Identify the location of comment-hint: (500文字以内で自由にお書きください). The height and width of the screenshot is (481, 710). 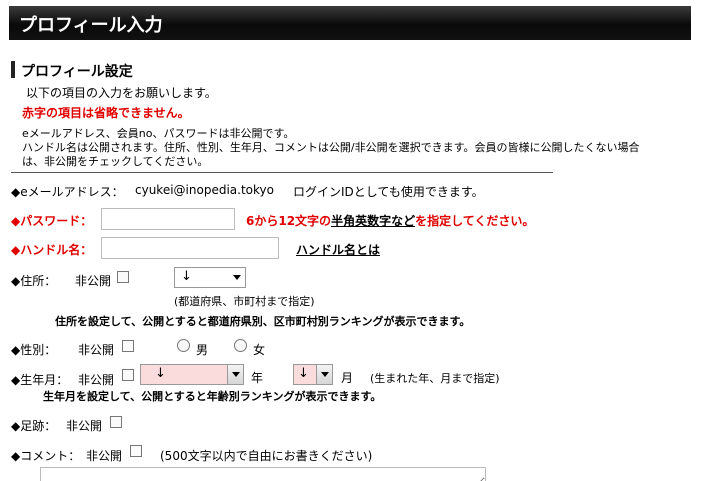
(266, 456).